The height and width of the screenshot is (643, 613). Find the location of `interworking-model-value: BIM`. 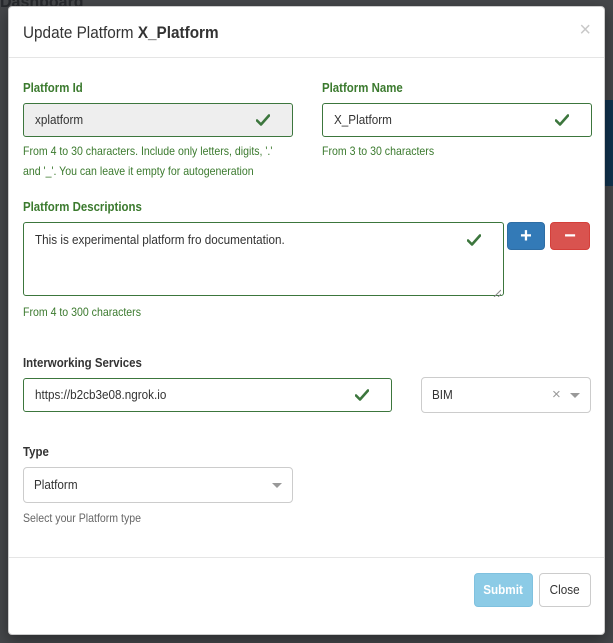

interworking-model-value: BIM is located at coordinates (442, 394).